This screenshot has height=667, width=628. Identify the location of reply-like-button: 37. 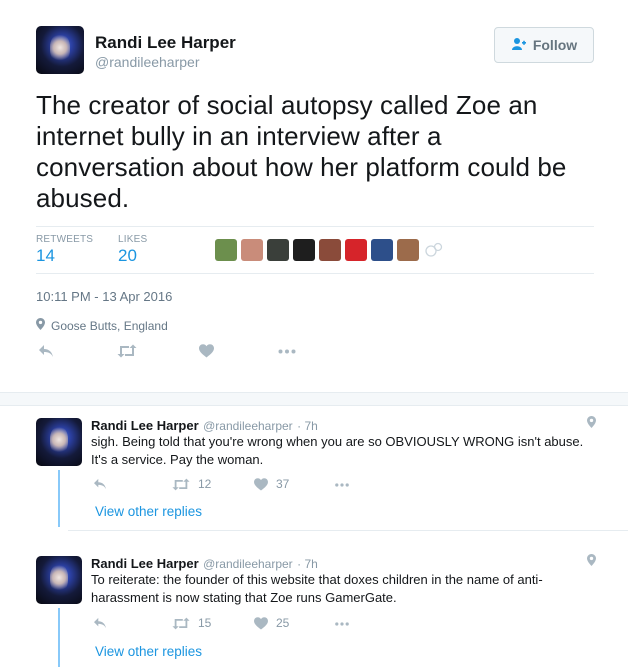
(271, 484).